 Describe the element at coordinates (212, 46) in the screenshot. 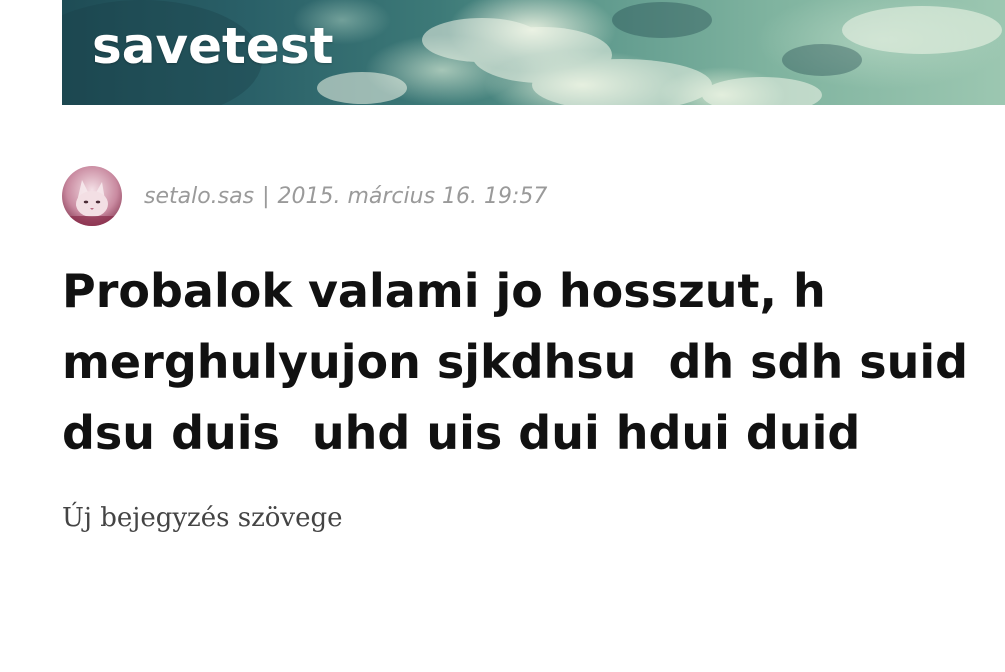

I see `site-title-link: savetest` at that location.